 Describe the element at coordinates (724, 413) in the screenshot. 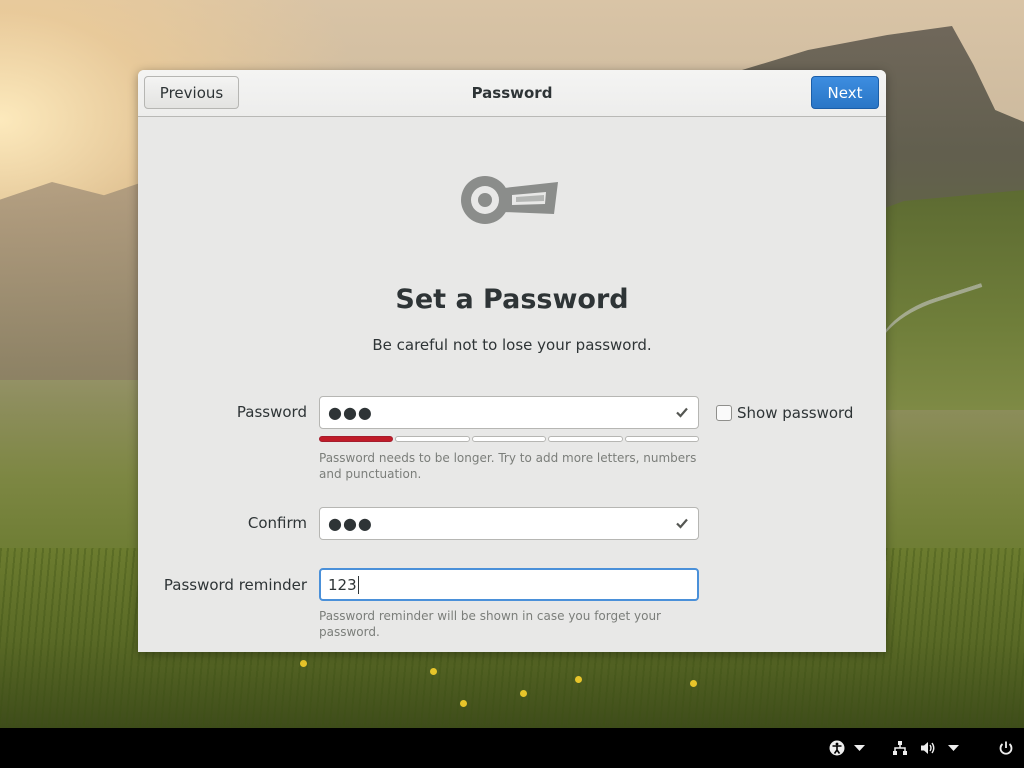

I see `show-password-checkbox` at that location.